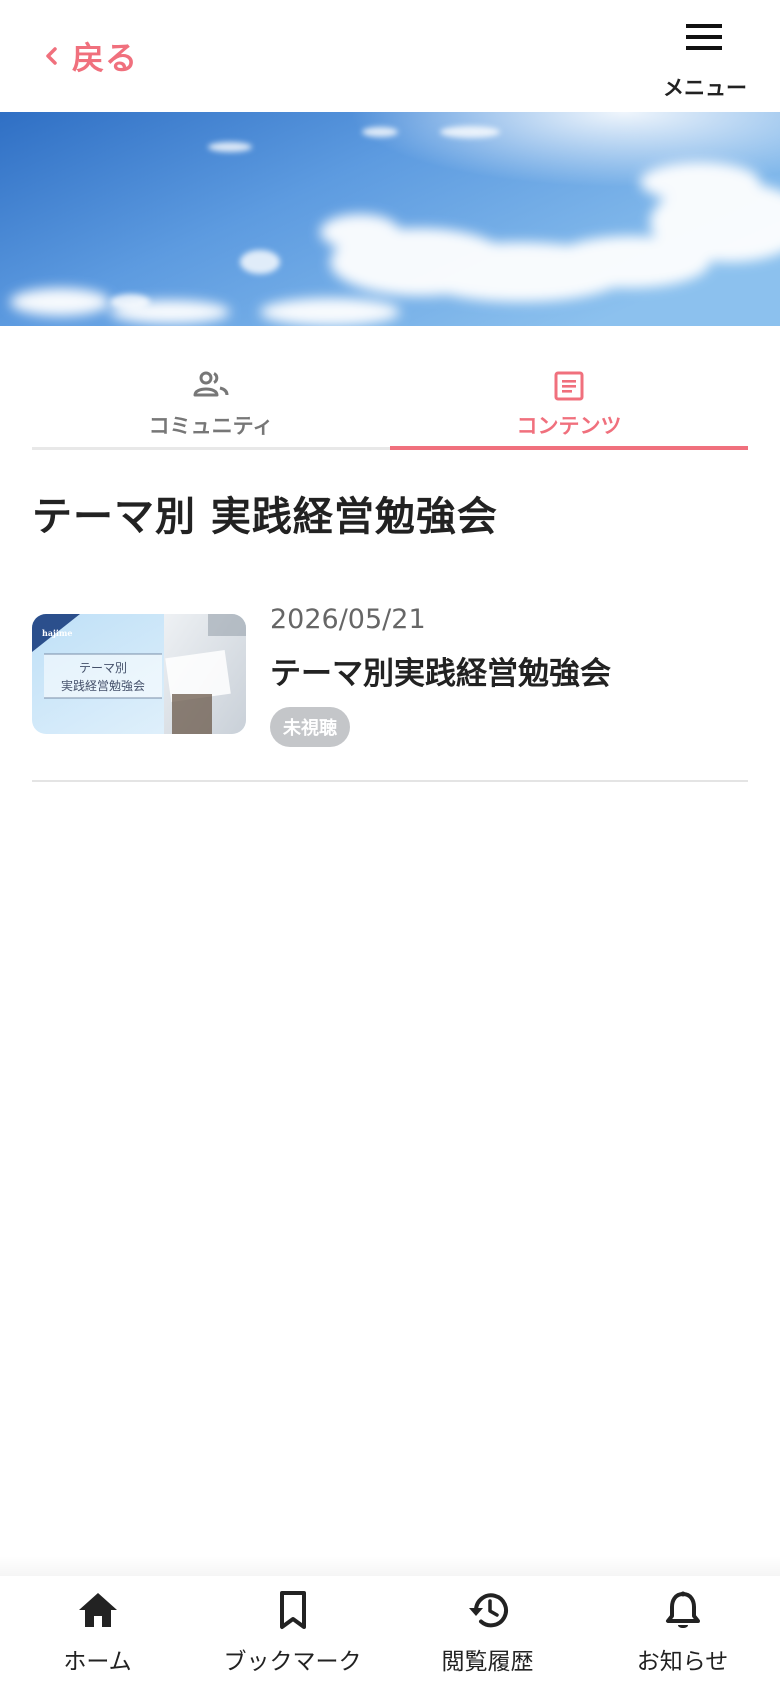 The width and height of the screenshot is (780, 1688). I want to click on home-icon, so click(97, 1610).